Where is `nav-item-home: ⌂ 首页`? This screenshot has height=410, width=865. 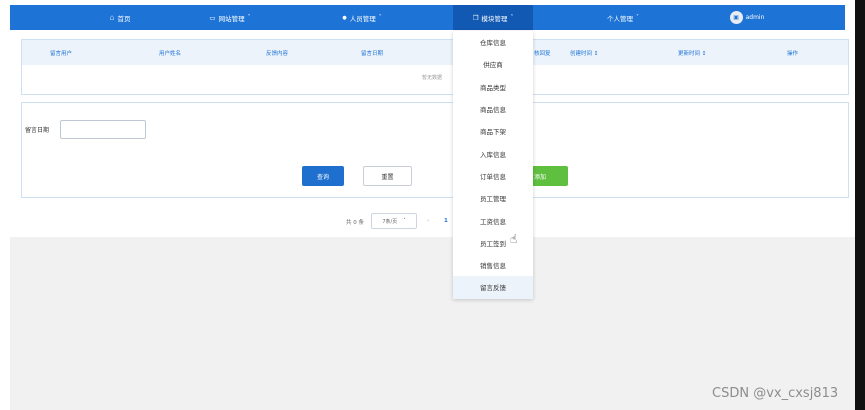 nav-item-home: ⌂ 首页 is located at coordinates (120, 17).